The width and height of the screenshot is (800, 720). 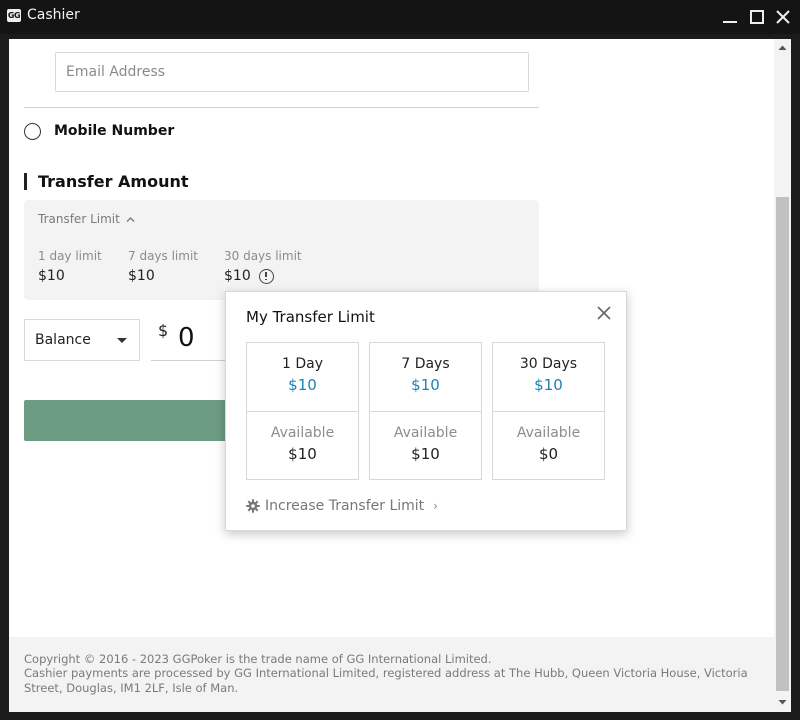 What do you see at coordinates (32, 131) in the screenshot?
I see `mobile-number-radio` at bounding box center [32, 131].